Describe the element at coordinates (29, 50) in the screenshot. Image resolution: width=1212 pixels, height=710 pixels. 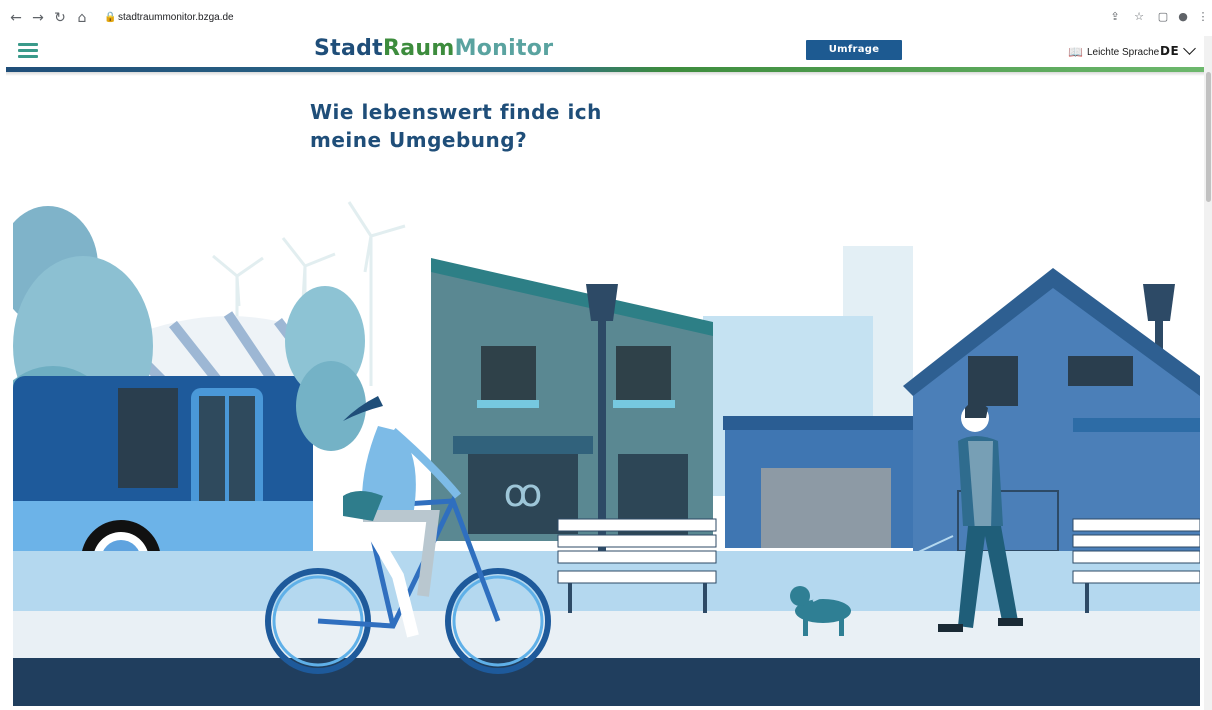
I see `hamburger-menu-icon` at that location.